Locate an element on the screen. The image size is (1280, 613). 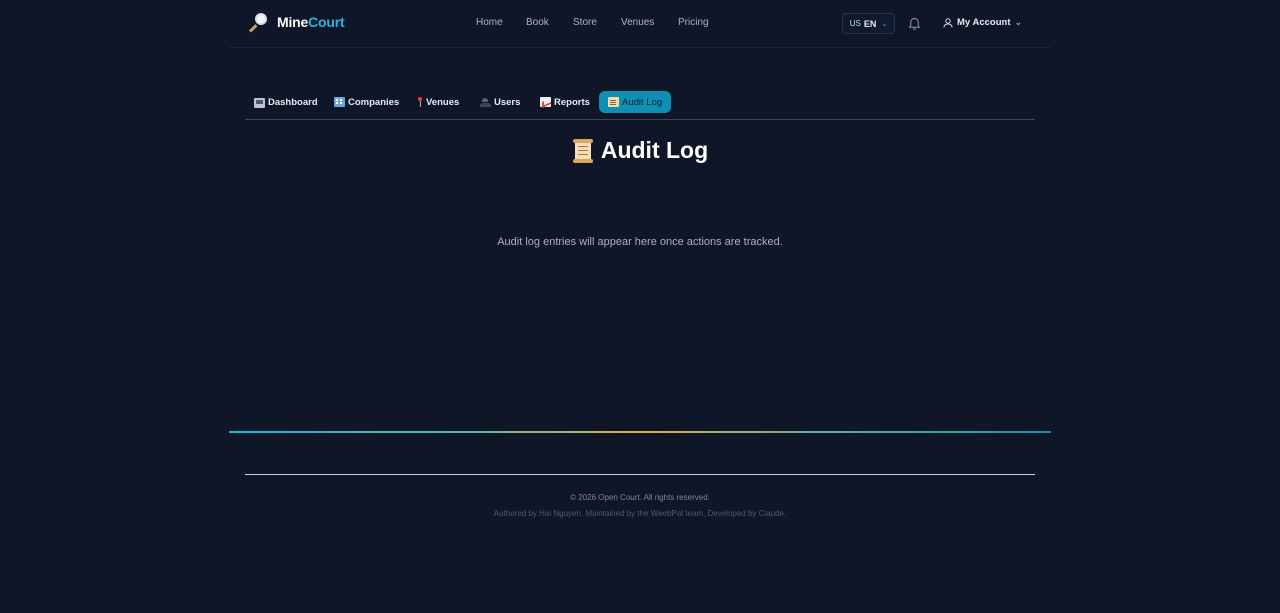
tab-label: Reports is located at coordinates (572, 102).